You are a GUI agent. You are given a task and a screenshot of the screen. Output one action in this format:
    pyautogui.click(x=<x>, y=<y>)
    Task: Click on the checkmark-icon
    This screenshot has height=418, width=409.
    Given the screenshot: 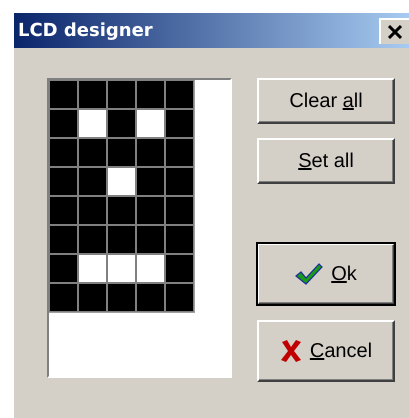 What is the action you would take?
    pyautogui.click(x=309, y=274)
    